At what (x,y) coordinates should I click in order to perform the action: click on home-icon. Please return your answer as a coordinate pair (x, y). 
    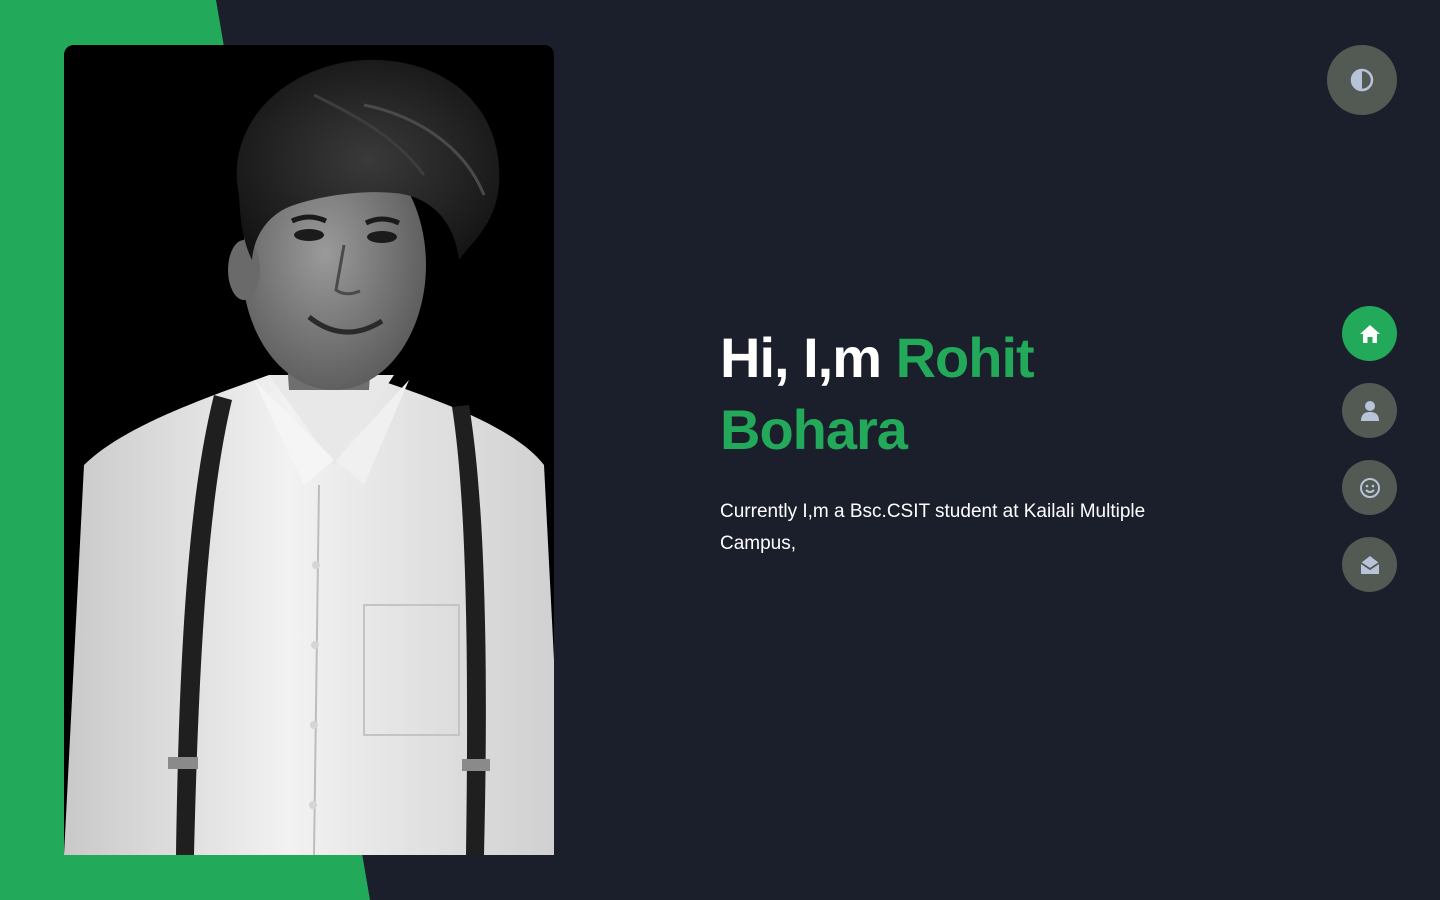
    Looking at the image, I should click on (1369, 333).